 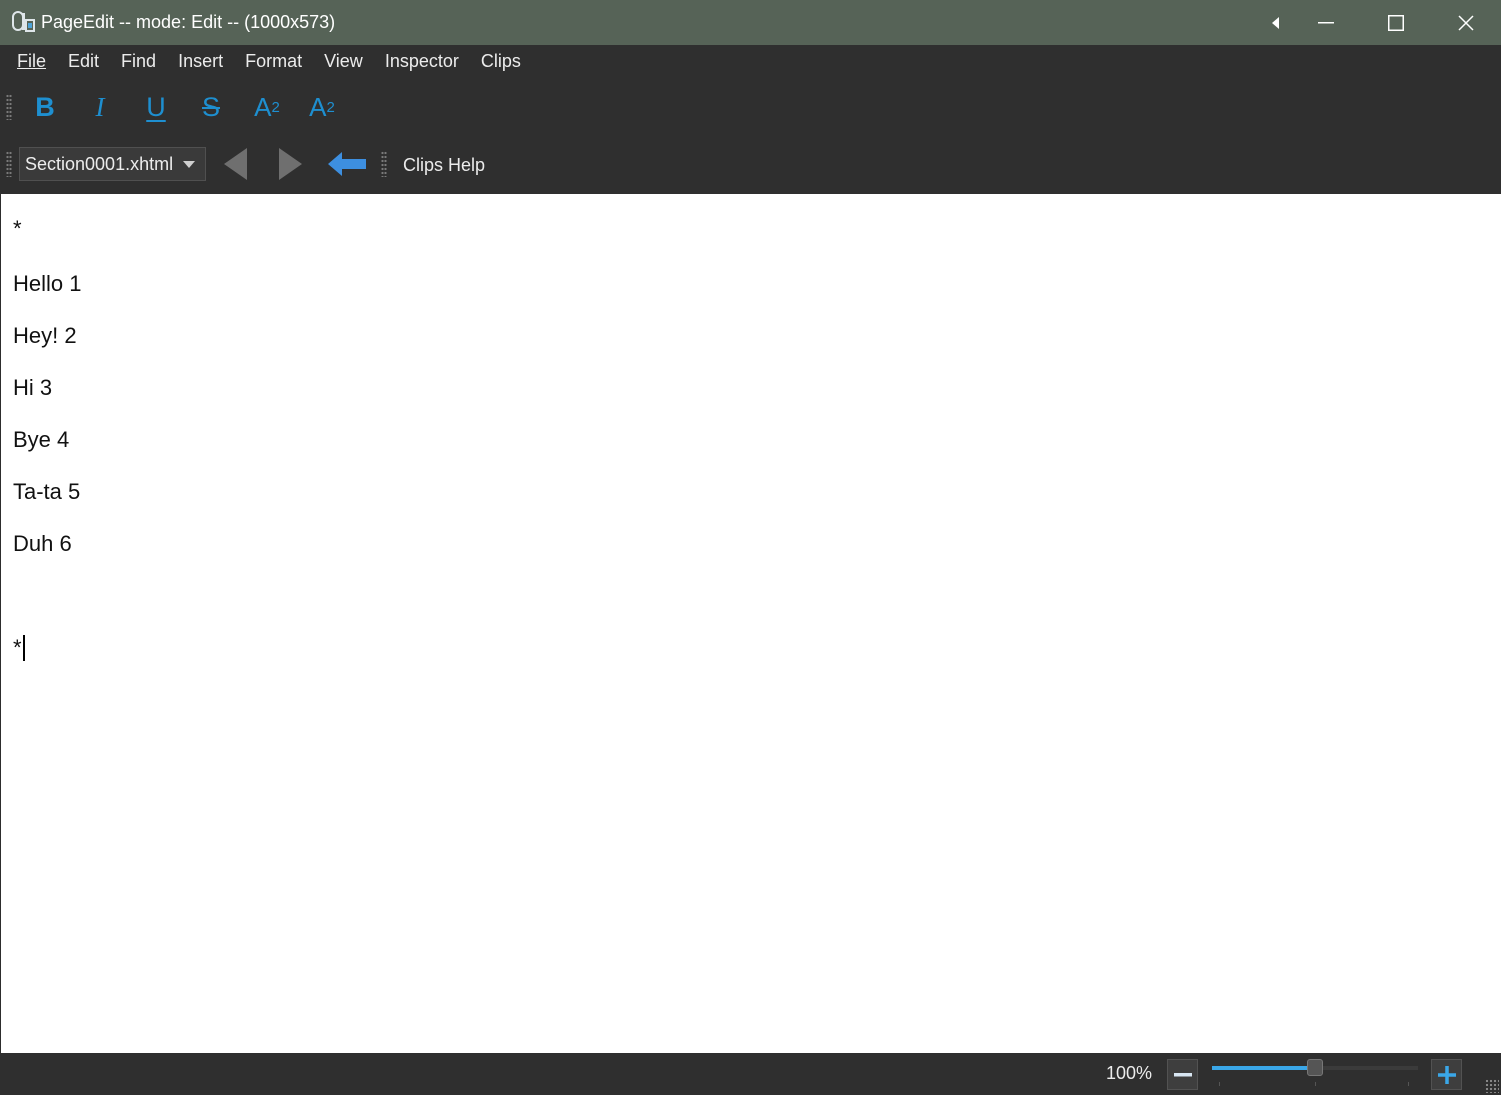 I want to click on editor-line: Duh 6, so click(x=42, y=543).